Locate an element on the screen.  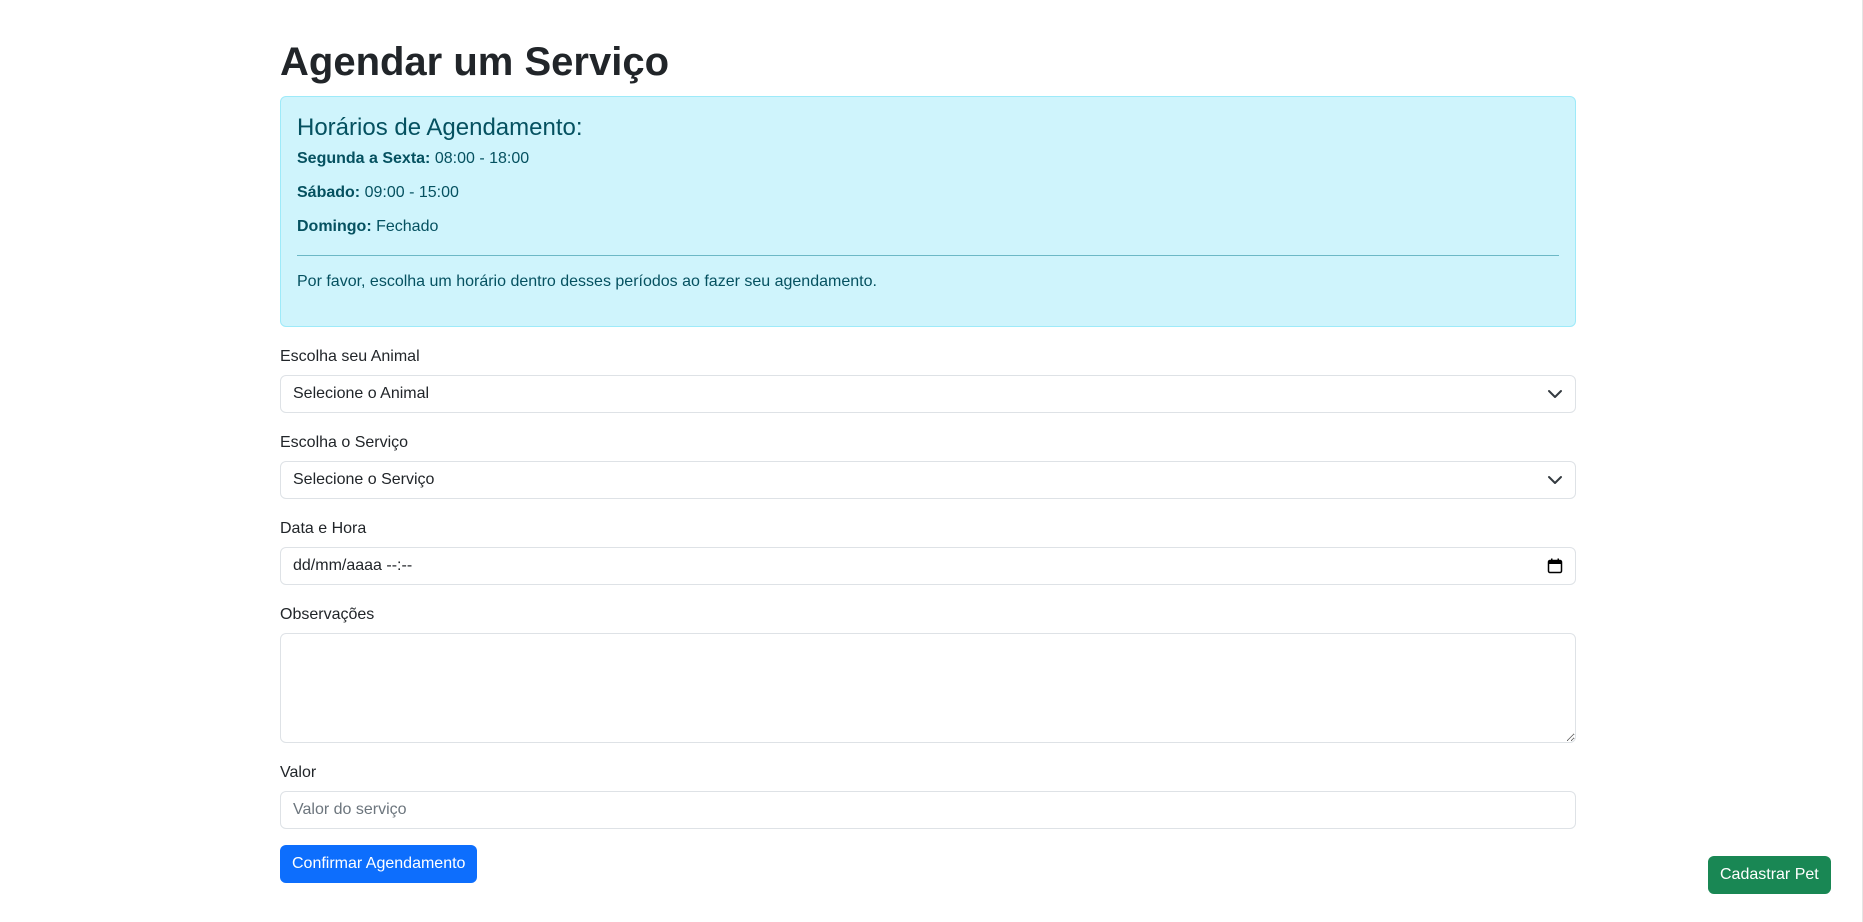
schedule-row-weekdays: Segunda a Sexta: 08:00 - 18:00 is located at coordinates (928, 159).